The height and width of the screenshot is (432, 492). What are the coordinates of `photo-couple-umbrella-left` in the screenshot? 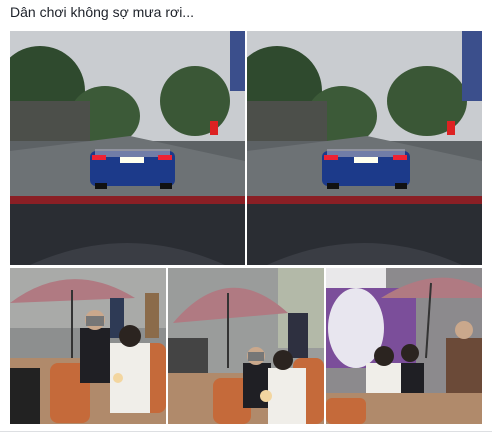 It's located at (88, 346).